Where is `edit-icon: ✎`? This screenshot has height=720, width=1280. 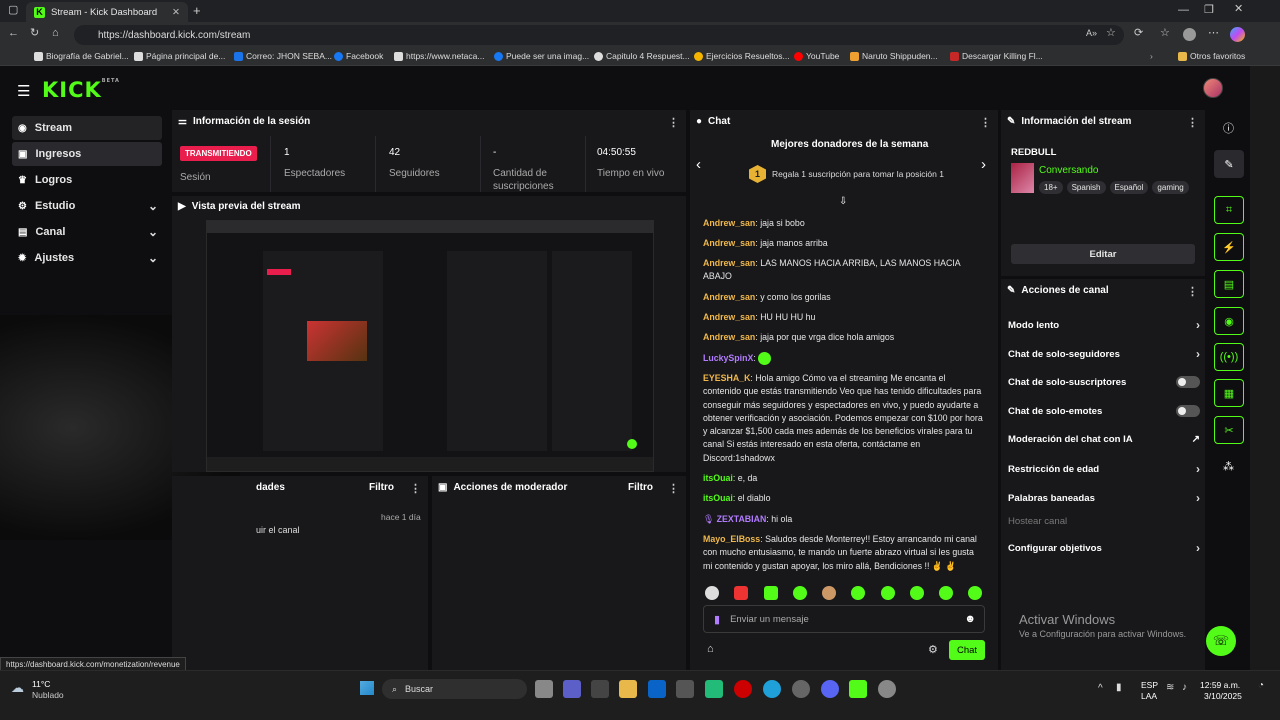 edit-icon: ✎ is located at coordinates (1229, 164).